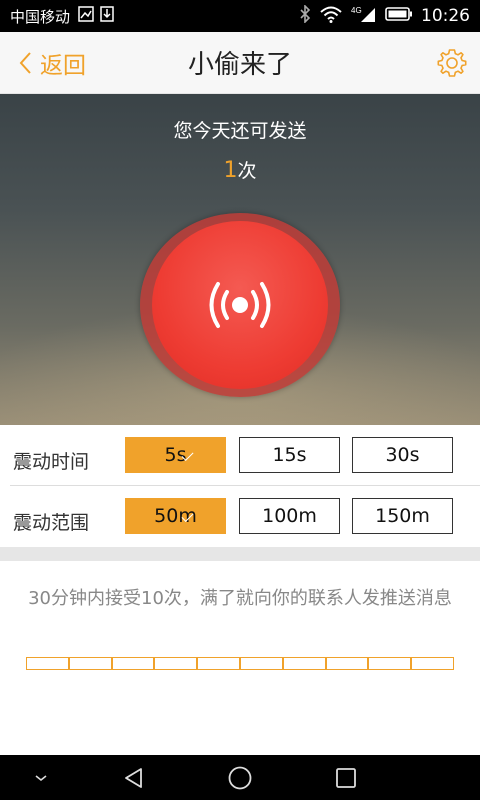 Image resolution: width=480 pixels, height=800 pixels. I want to click on section-divider, so click(240, 554).